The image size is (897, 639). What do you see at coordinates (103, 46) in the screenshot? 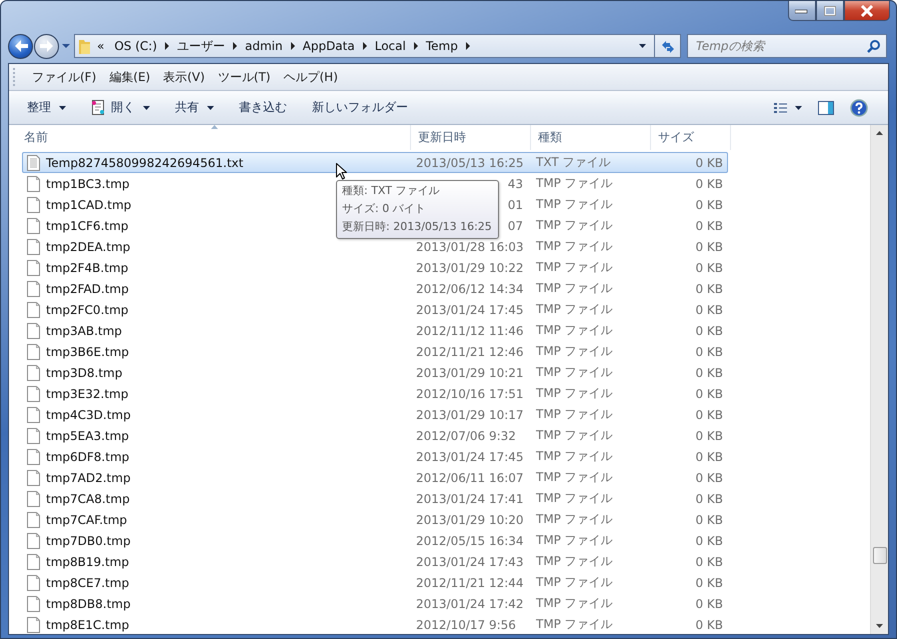
I see `overflow-chevron: «` at bounding box center [103, 46].